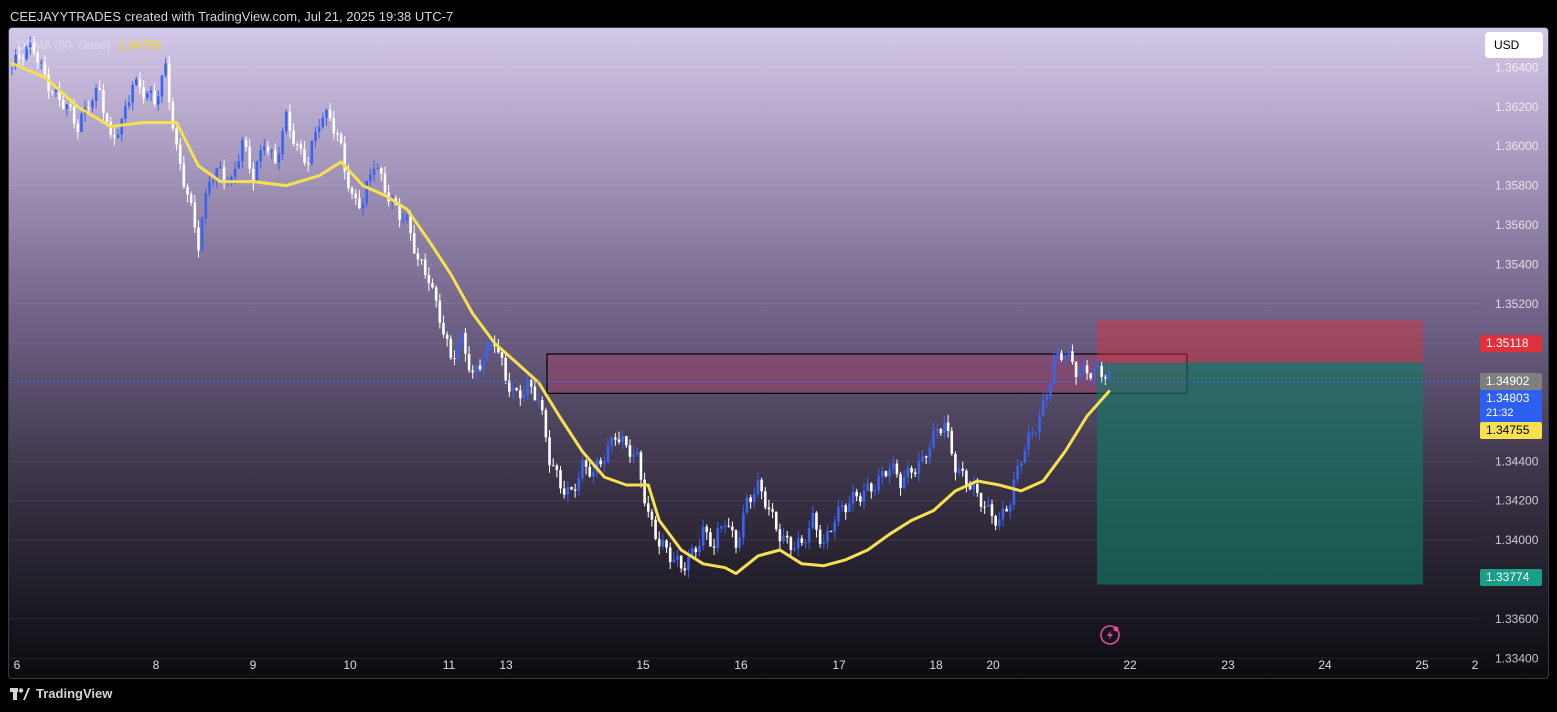  What do you see at coordinates (1511, 343) in the screenshot?
I see `stop-loss-price-label: 1.35118` at bounding box center [1511, 343].